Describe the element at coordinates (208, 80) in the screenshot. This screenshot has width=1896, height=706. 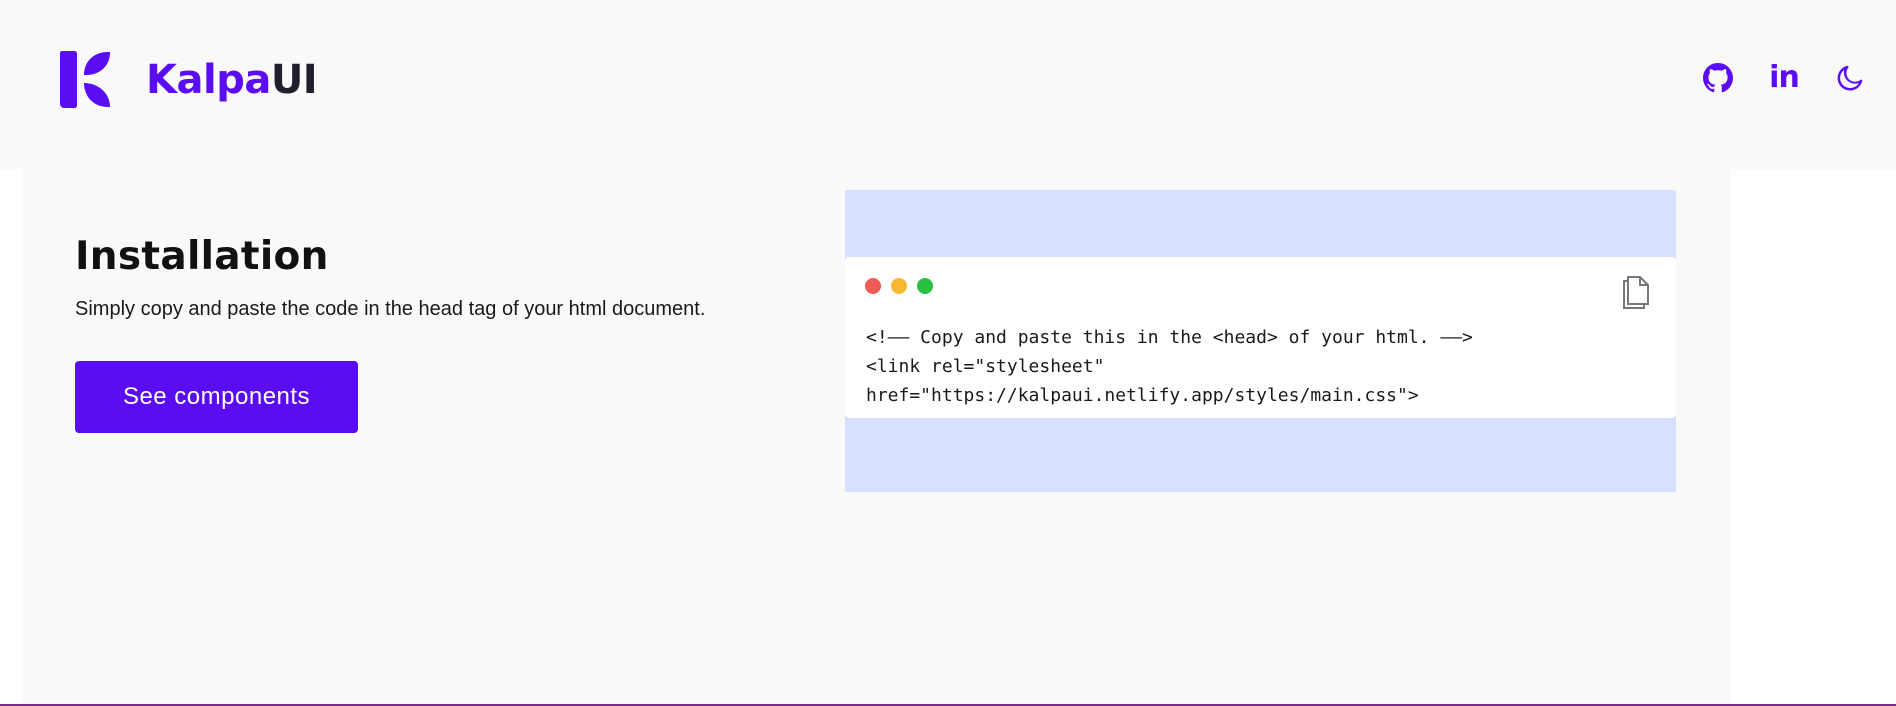
I see `brand-accent-text: Kalpa` at that location.